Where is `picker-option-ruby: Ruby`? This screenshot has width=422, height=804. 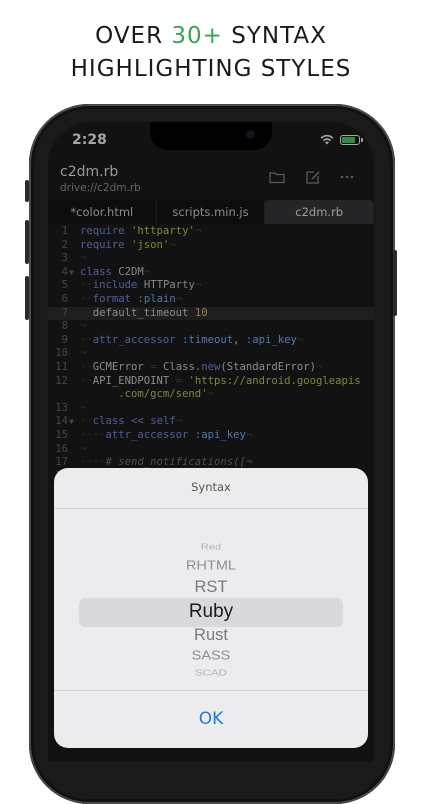
picker-option-ruby: Ruby is located at coordinates (211, 612).